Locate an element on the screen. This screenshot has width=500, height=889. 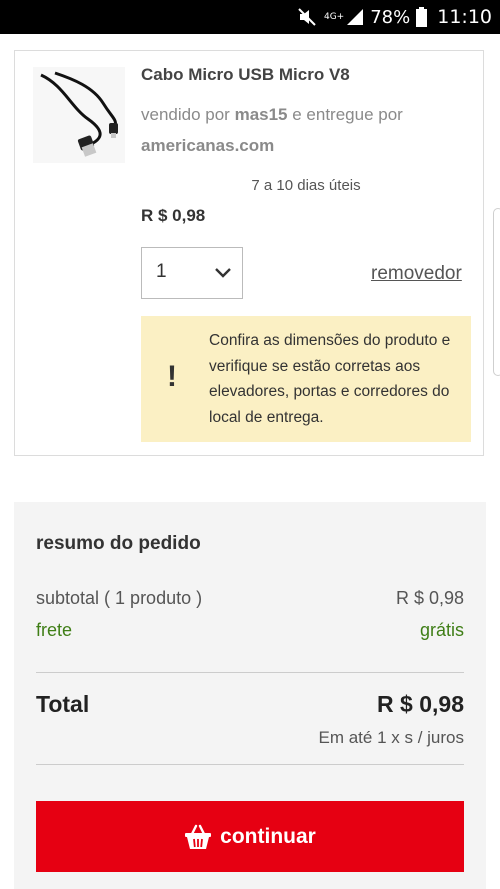
sold-by-prefix: vendido por is located at coordinates (185, 114).